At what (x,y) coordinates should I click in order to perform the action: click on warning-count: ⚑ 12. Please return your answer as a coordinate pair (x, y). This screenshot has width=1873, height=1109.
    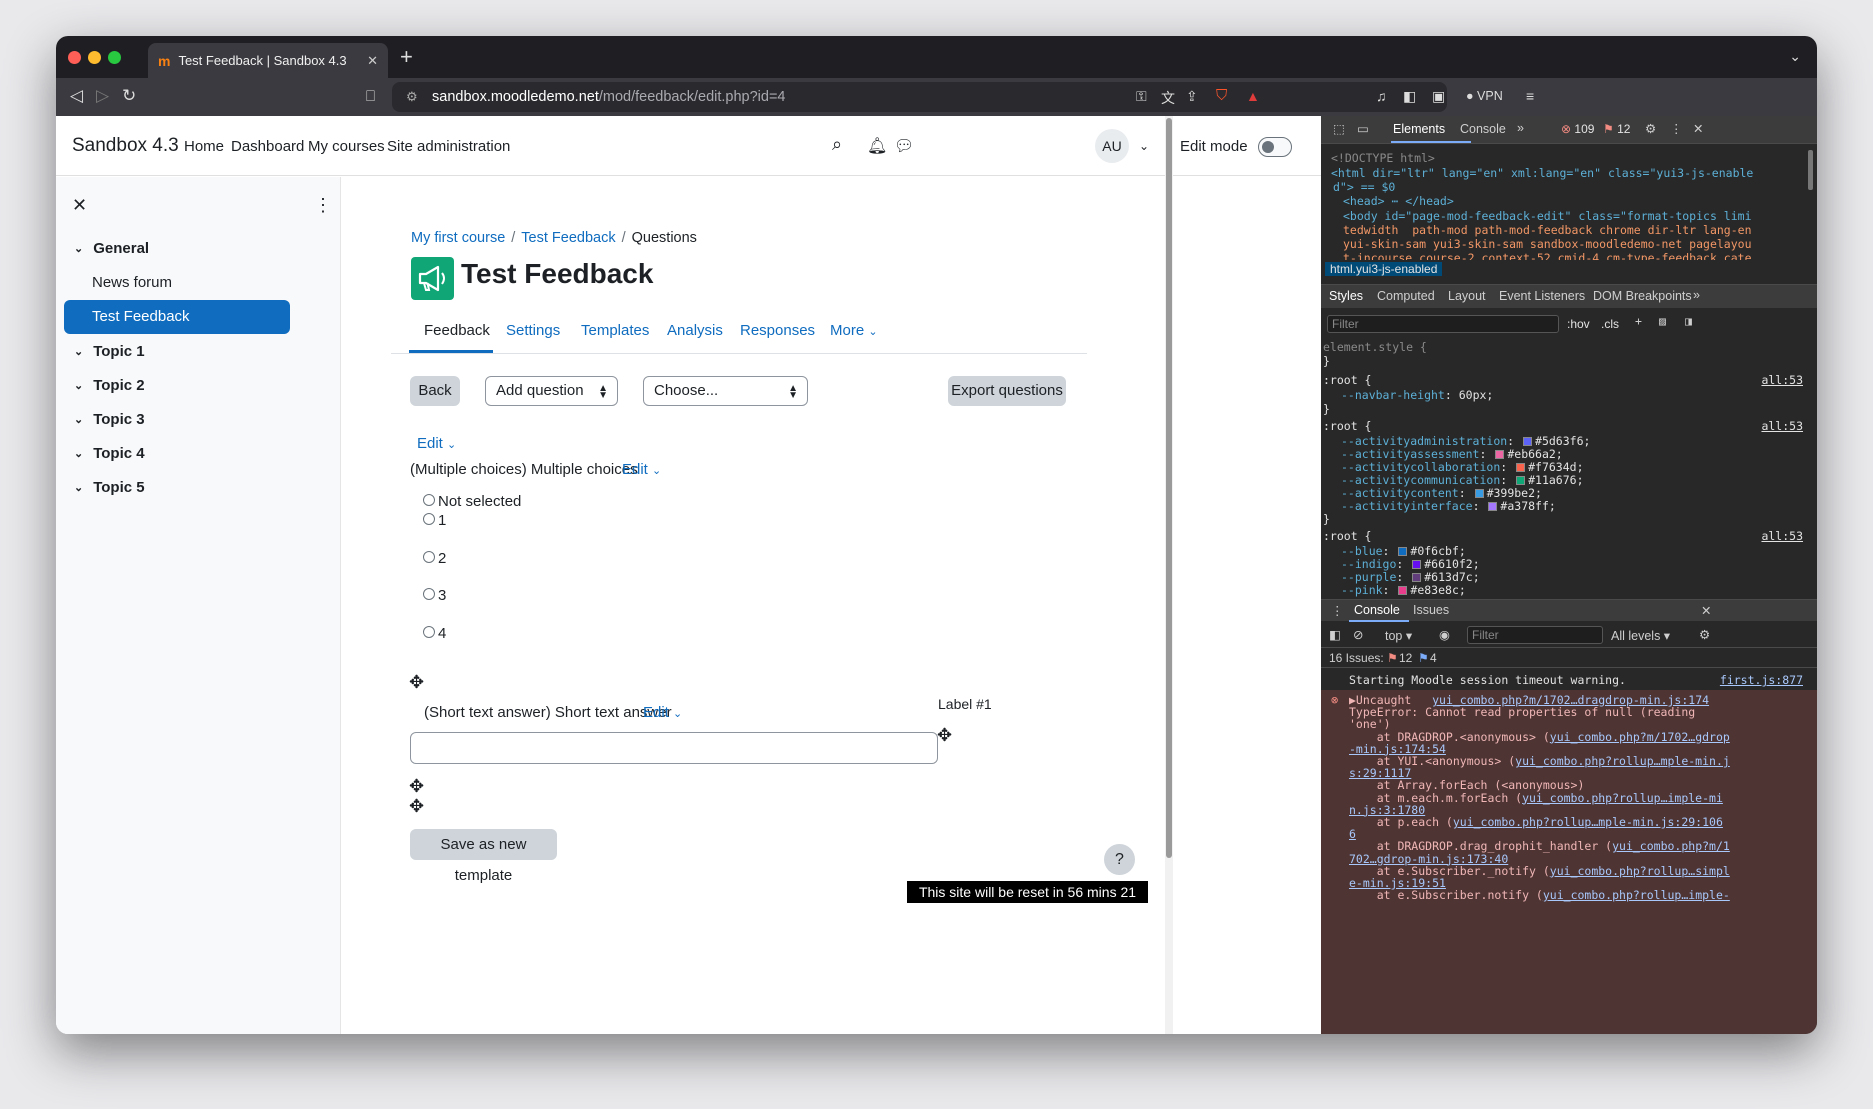
    Looking at the image, I should click on (1616, 129).